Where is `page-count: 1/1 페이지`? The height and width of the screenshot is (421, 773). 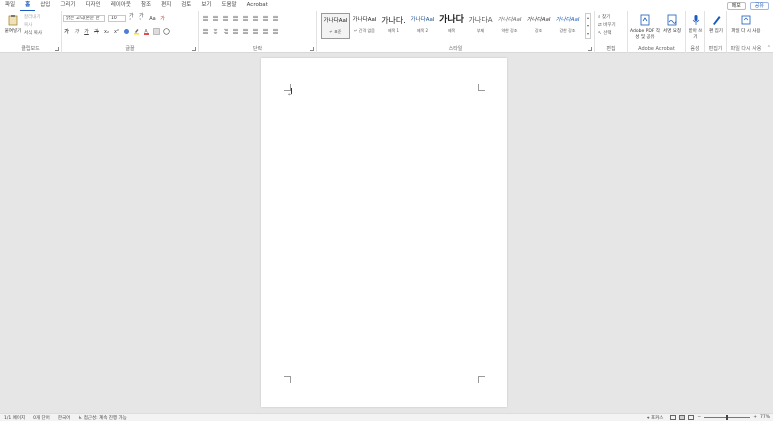
page-count: 1/1 페이지 is located at coordinates (14, 418).